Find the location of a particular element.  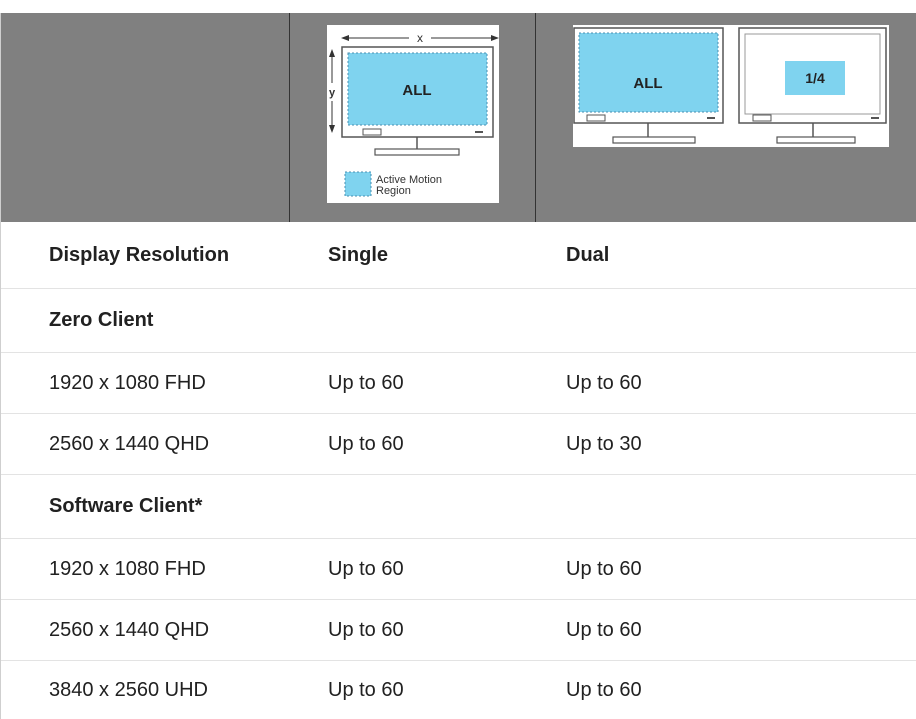

y-axis-label: y is located at coordinates (332, 93).